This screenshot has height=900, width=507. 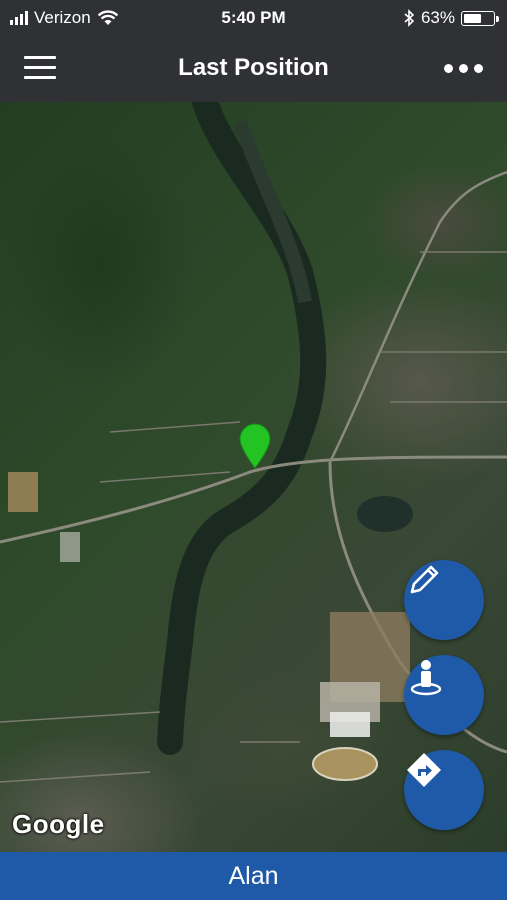 I want to click on device-name-bar: Alan, so click(x=253, y=876).